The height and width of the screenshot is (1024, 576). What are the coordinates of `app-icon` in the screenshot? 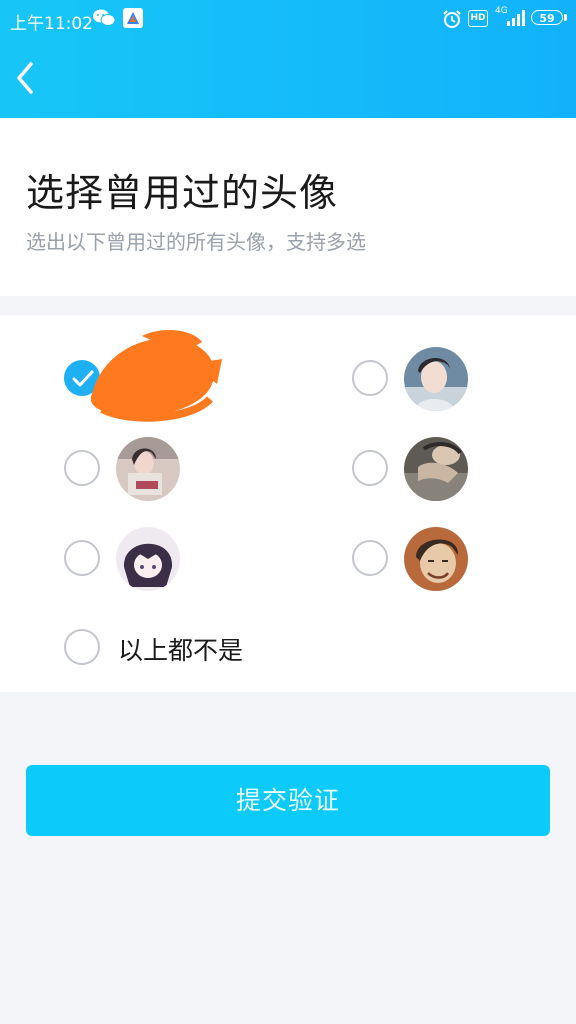 It's located at (133, 18).